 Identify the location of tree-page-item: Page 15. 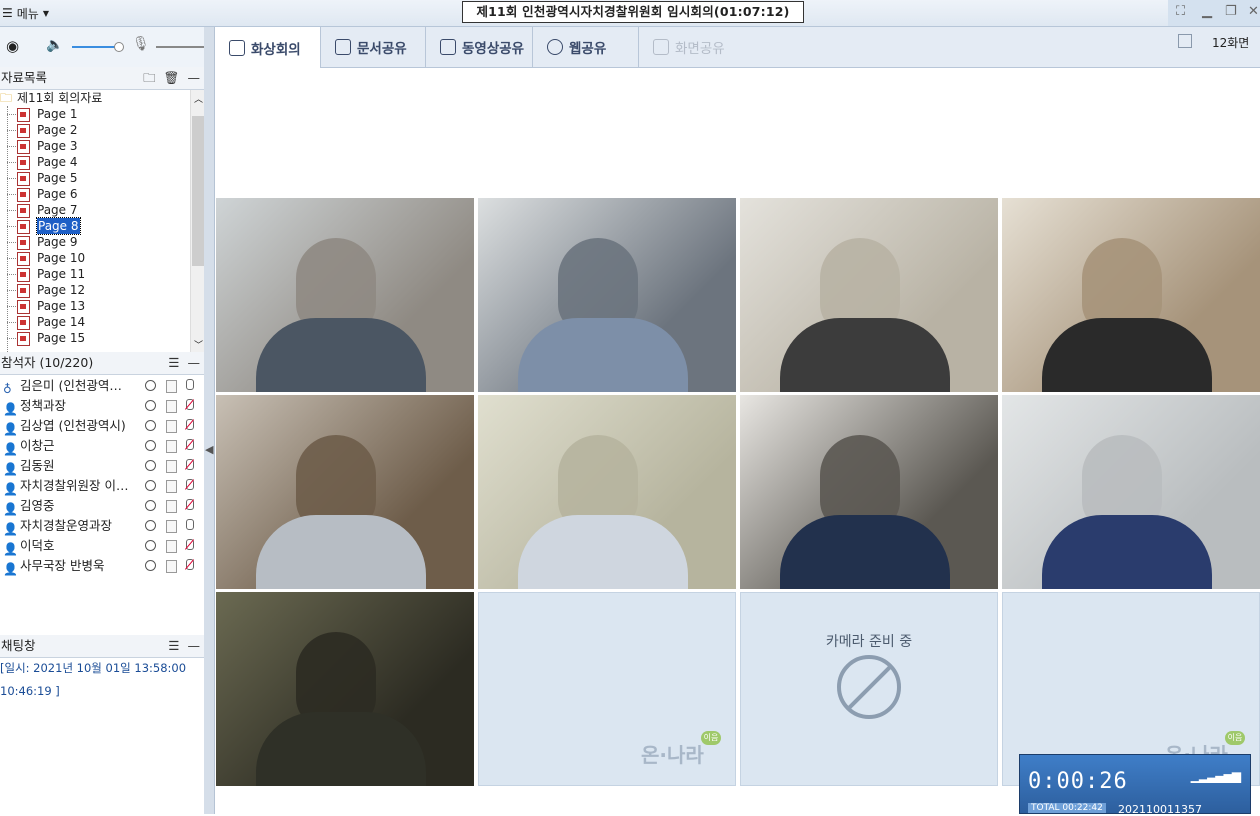
(95, 338).